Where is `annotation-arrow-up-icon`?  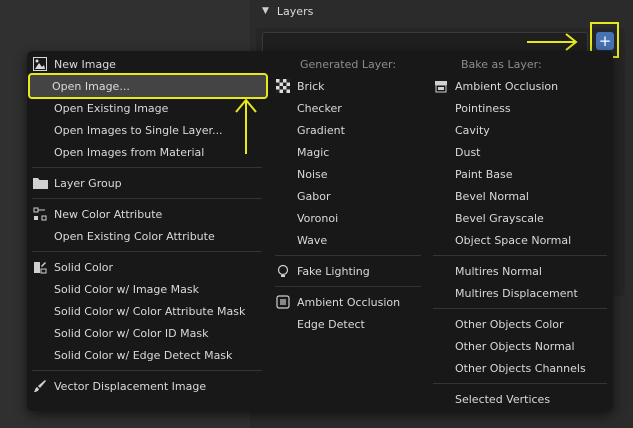 annotation-arrow-up-icon is located at coordinates (246, 126).